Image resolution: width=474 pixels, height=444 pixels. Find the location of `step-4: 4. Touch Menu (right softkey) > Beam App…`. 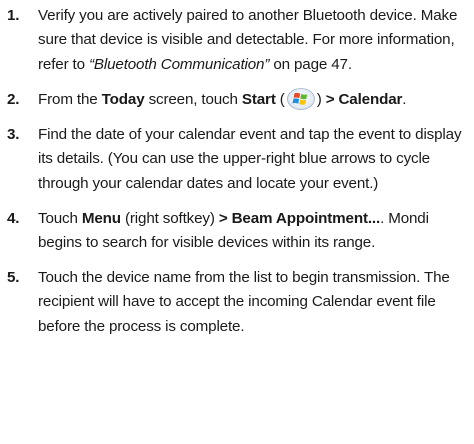

step-4: 4. Touch Menu (right softkey) > Beam App… is located at coordinates (237, 231).